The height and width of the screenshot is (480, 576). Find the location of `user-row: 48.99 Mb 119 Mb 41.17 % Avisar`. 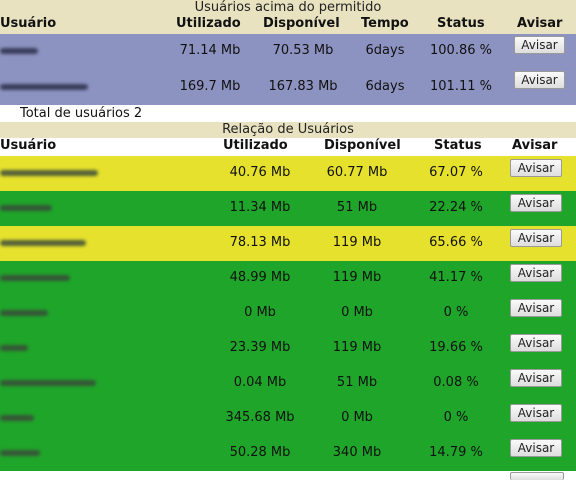

user-row: 48.99 Mb 119 Mb 41.17 % Avisar is located at coordinates (288, 278).